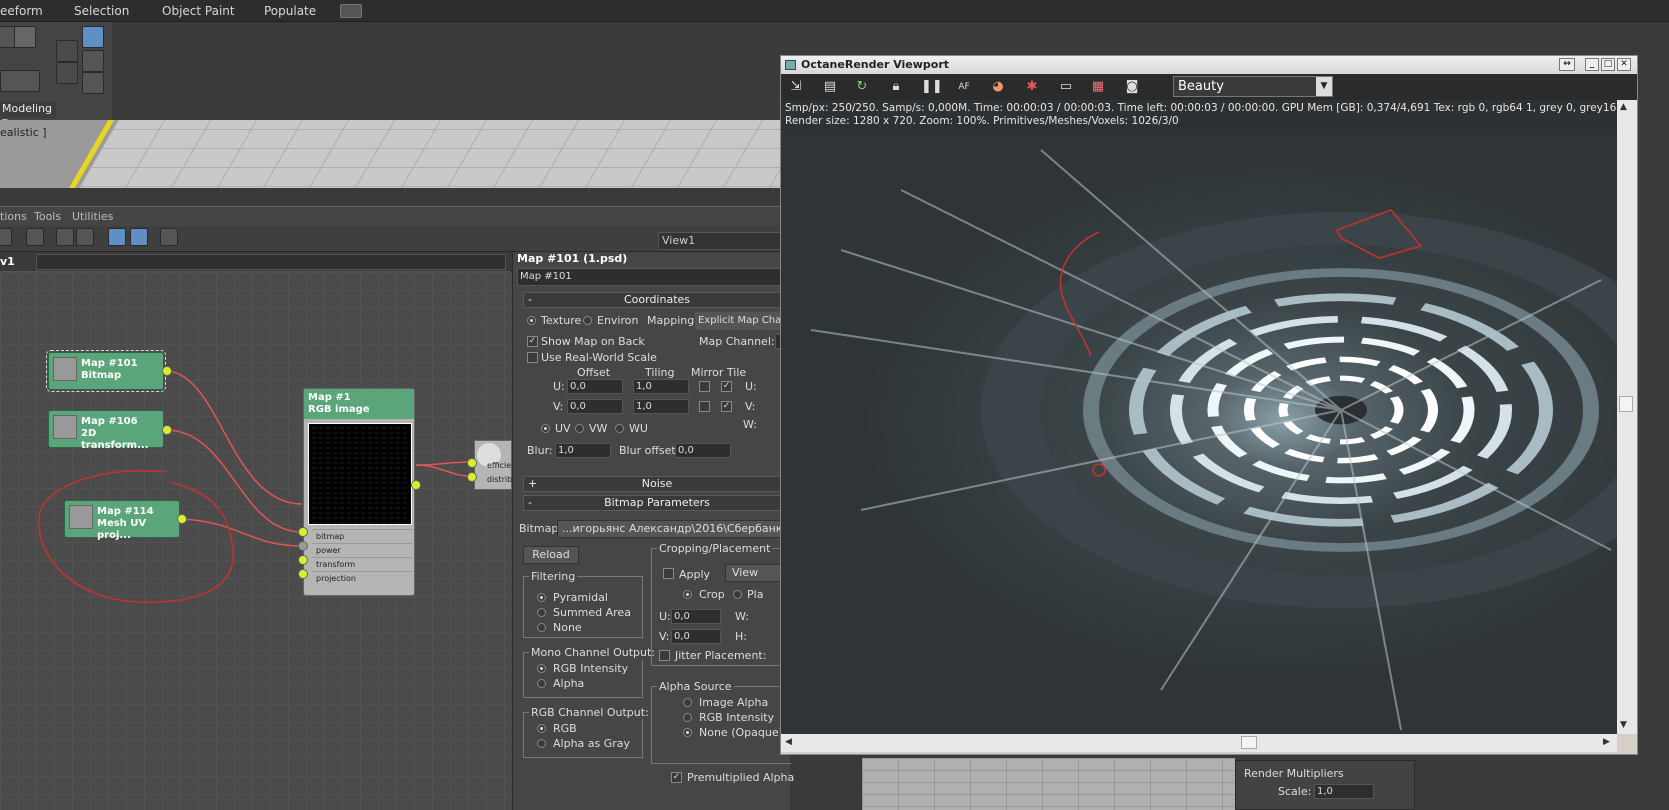  Describe the element at coordinates (395, 154) in the screenshot. I see `viewport-perspective` at that location.